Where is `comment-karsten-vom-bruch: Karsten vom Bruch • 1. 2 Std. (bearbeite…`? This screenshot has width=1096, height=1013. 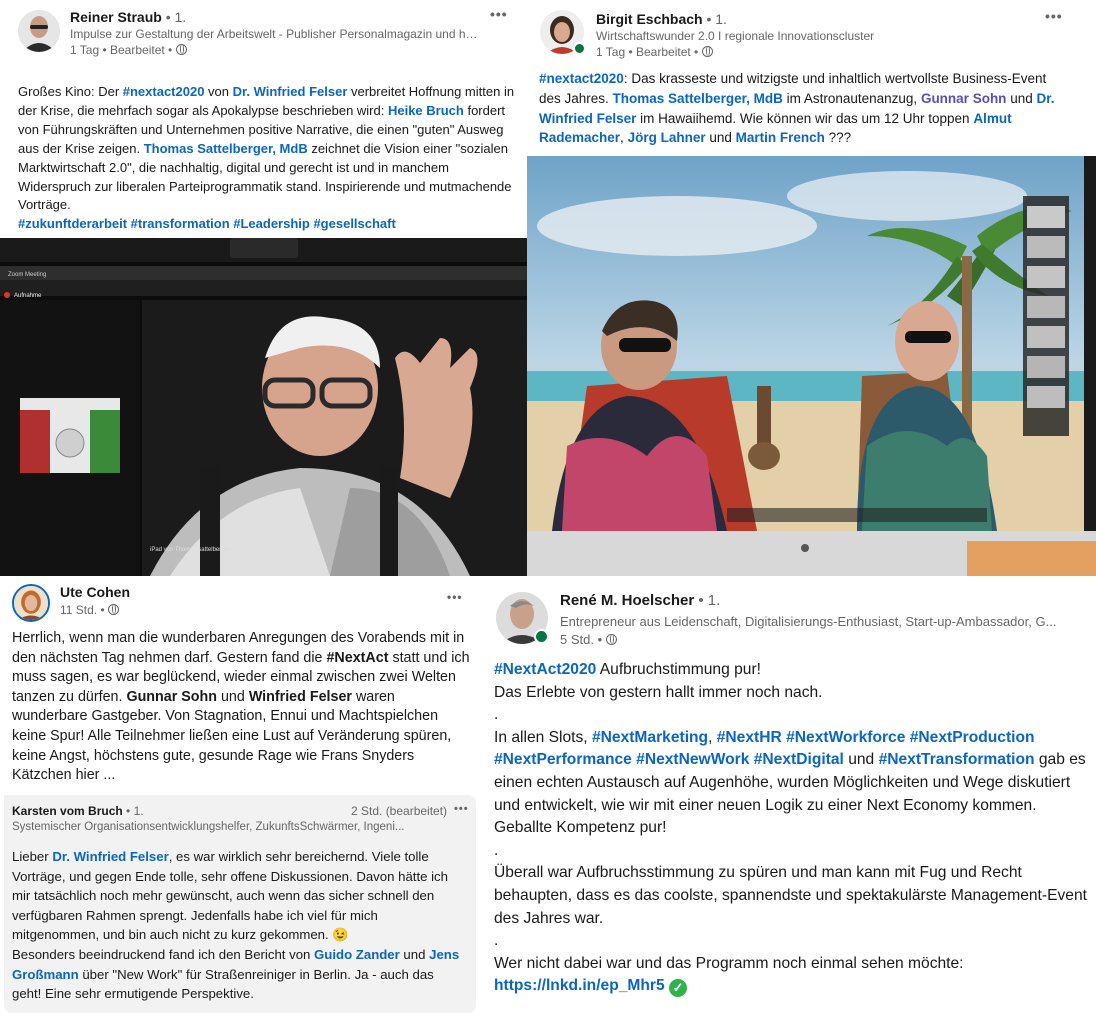 comment-karsten-vom-bruch: Karsten vom Bruch • 1. 2 Std. (bearbeite… is located at coordinates (240, 904).